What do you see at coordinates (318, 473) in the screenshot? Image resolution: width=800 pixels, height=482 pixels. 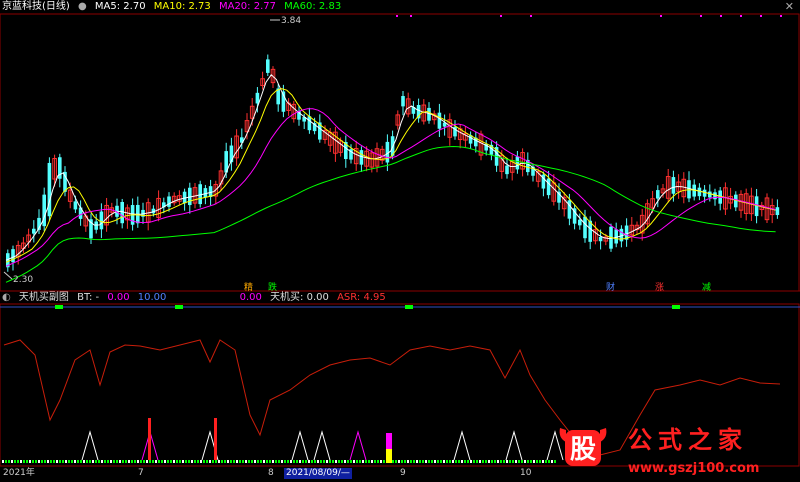 I see `date-label-cursor: 2021/08/09/—` at bounding box center [318, 473].